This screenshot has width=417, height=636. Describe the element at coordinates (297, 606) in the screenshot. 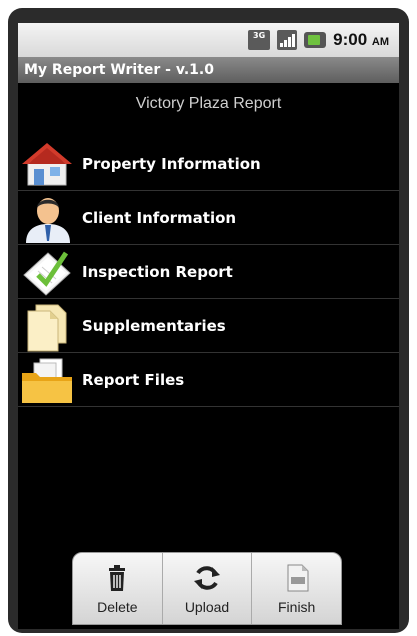

I see `finish-label: Finish` at that location.